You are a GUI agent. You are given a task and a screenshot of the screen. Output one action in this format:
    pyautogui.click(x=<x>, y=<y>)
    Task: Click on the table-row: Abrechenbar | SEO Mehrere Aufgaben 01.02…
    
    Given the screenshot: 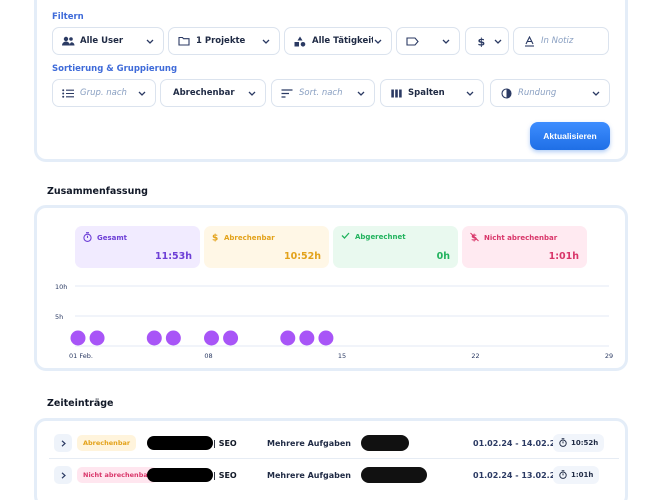 What is the action you would take?
    pyautogui.click(x=334, y=443)
    